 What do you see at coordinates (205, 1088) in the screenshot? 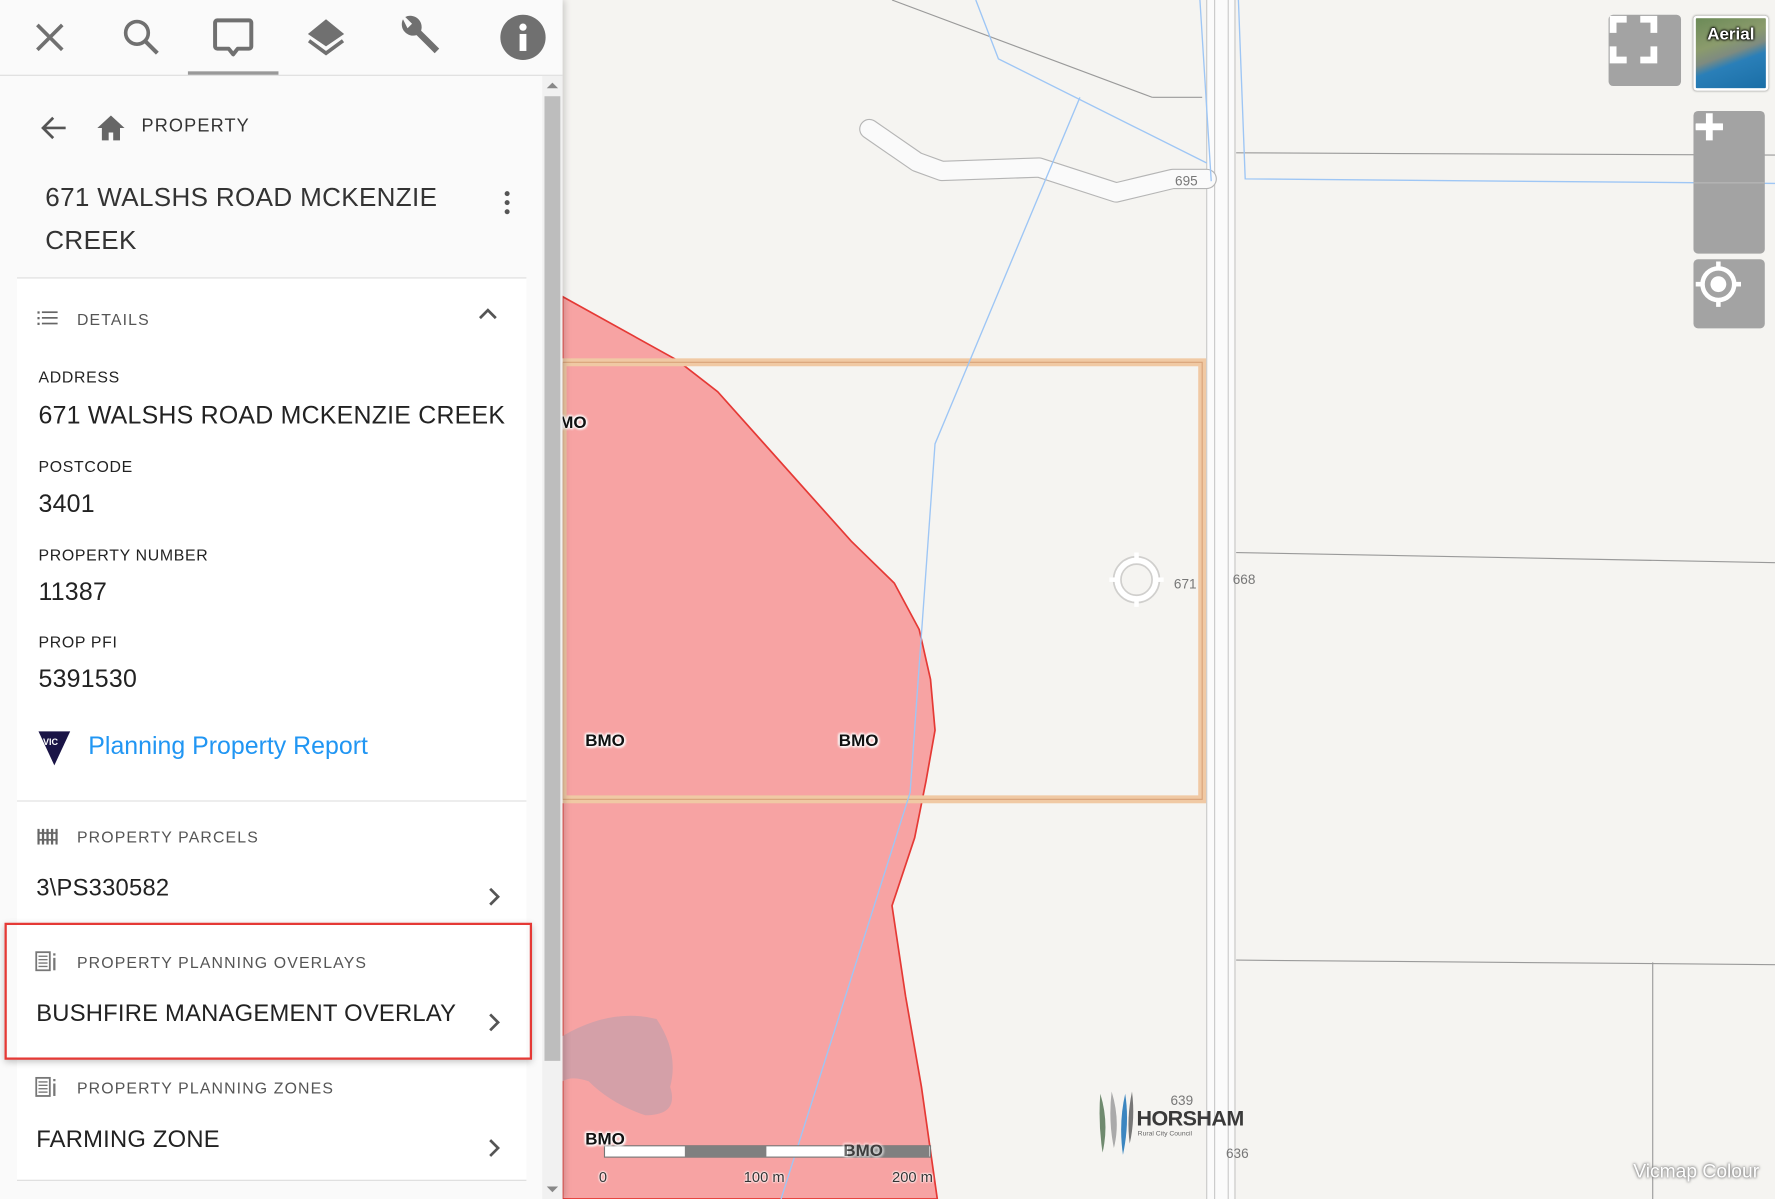
I see `zones-heading: PROPERTY PLANNING ZONES` at bounding box center [205, 1088].